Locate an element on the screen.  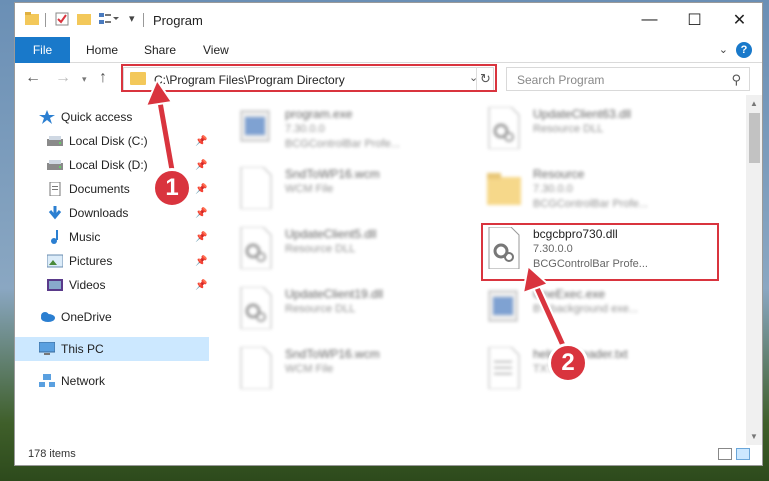
arrow-two is located at coordinates (546, 309).